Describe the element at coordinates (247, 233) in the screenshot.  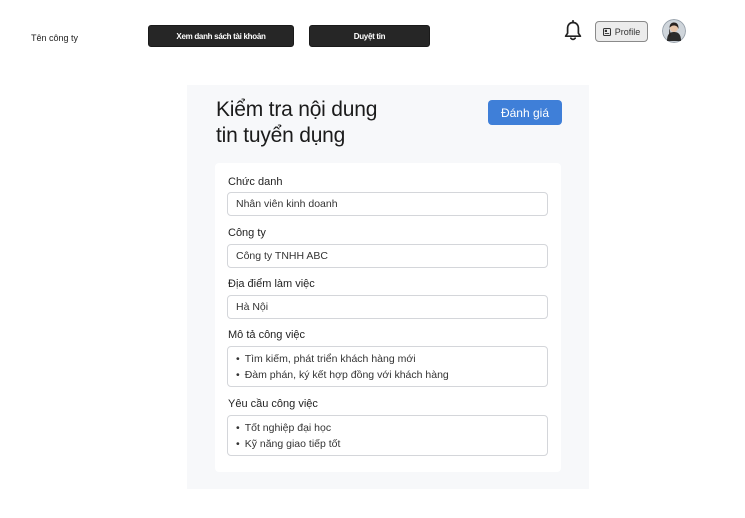
I see `company-label: Công ty` at that location.